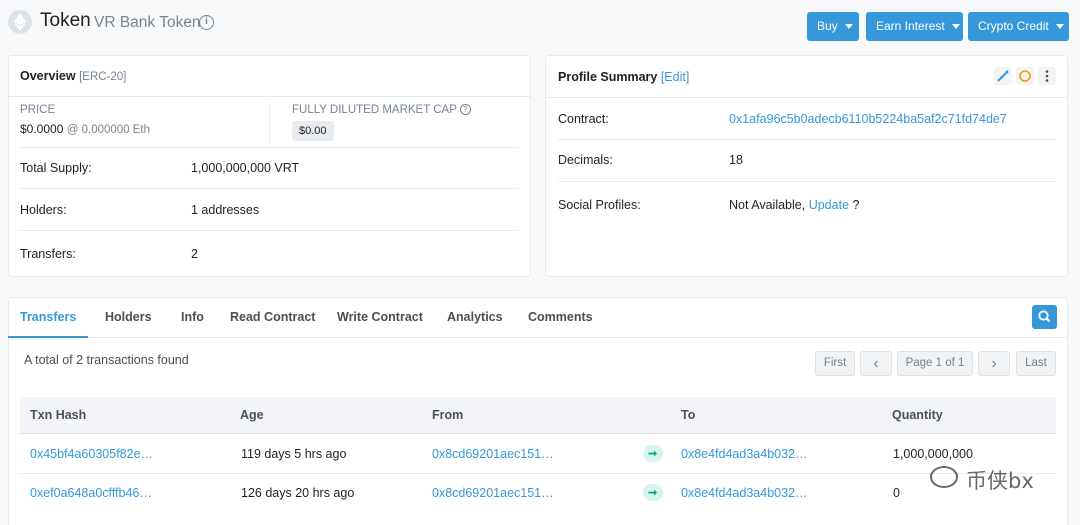 The width and height of the screenshot is (1080, 525). Describe the element at coordinates (827, 26) in the screenshot. I see `buy-button-label: Buy` at that location.